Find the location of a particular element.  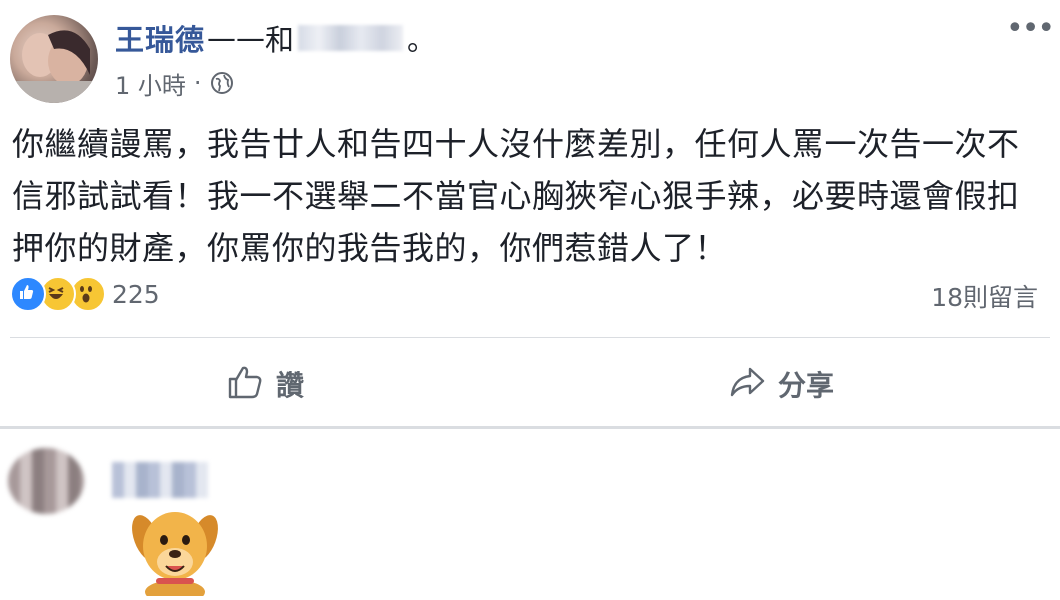

commenter-name-blurred is located at coordinates (160, 480).